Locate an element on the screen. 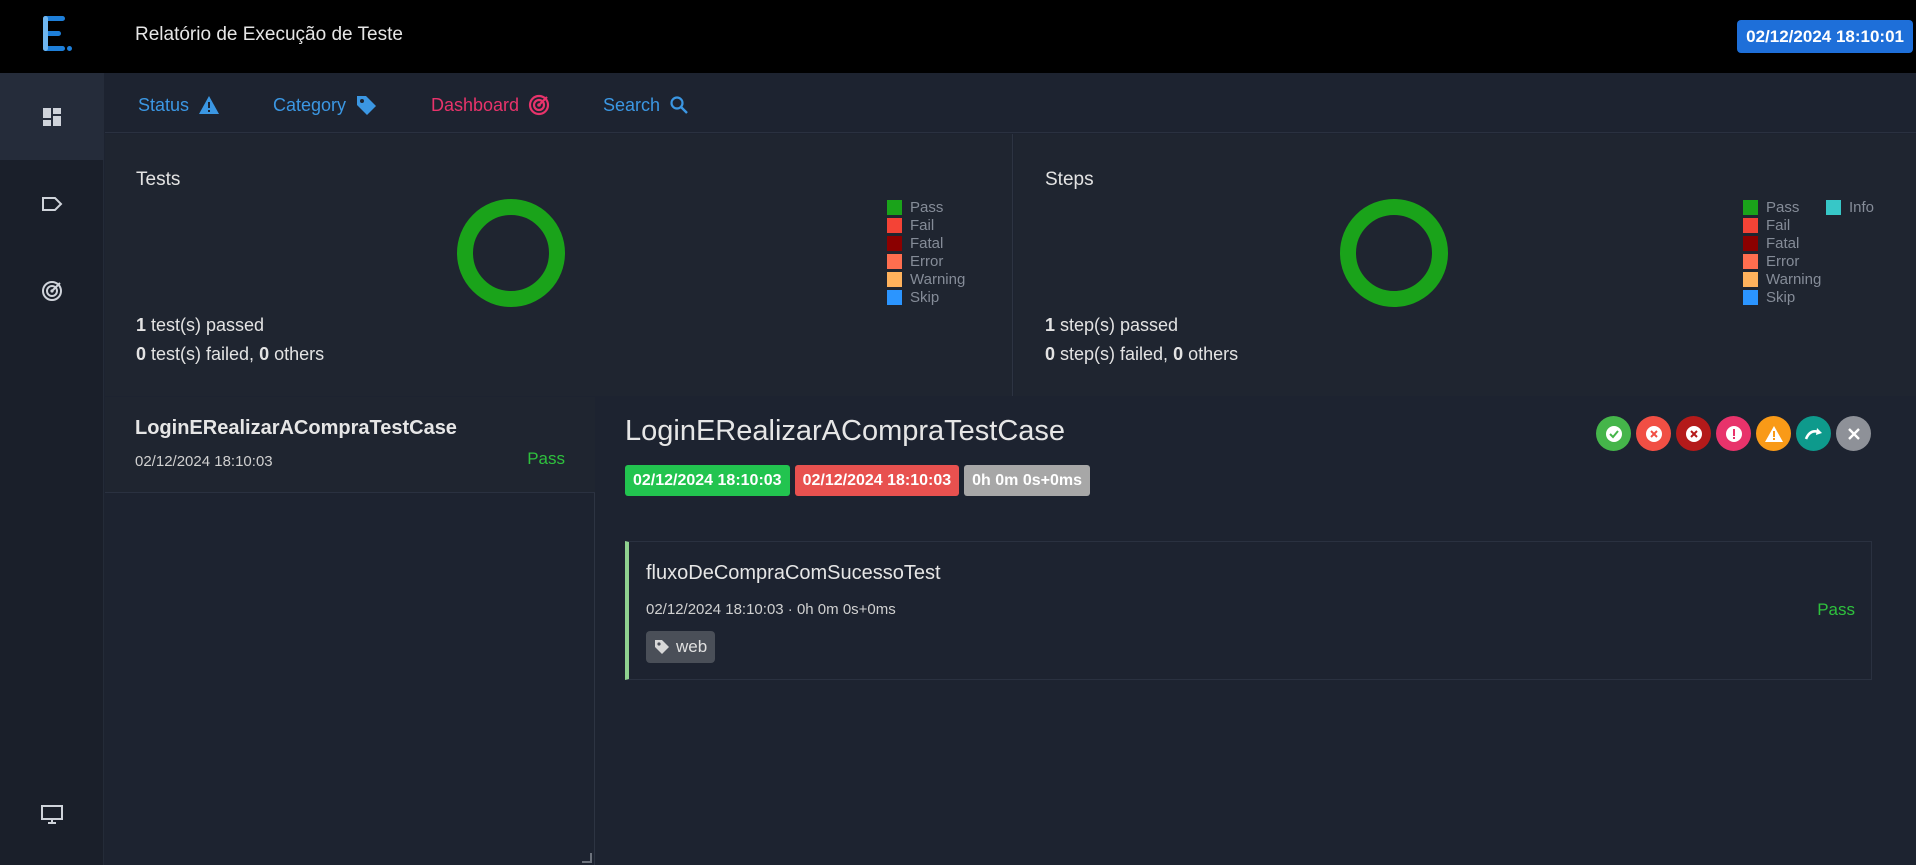 Image resolution: width=1916 pixels, height=865 pixels. nav-dashboard-label: Dashboard is located at coordinates (475, 104).